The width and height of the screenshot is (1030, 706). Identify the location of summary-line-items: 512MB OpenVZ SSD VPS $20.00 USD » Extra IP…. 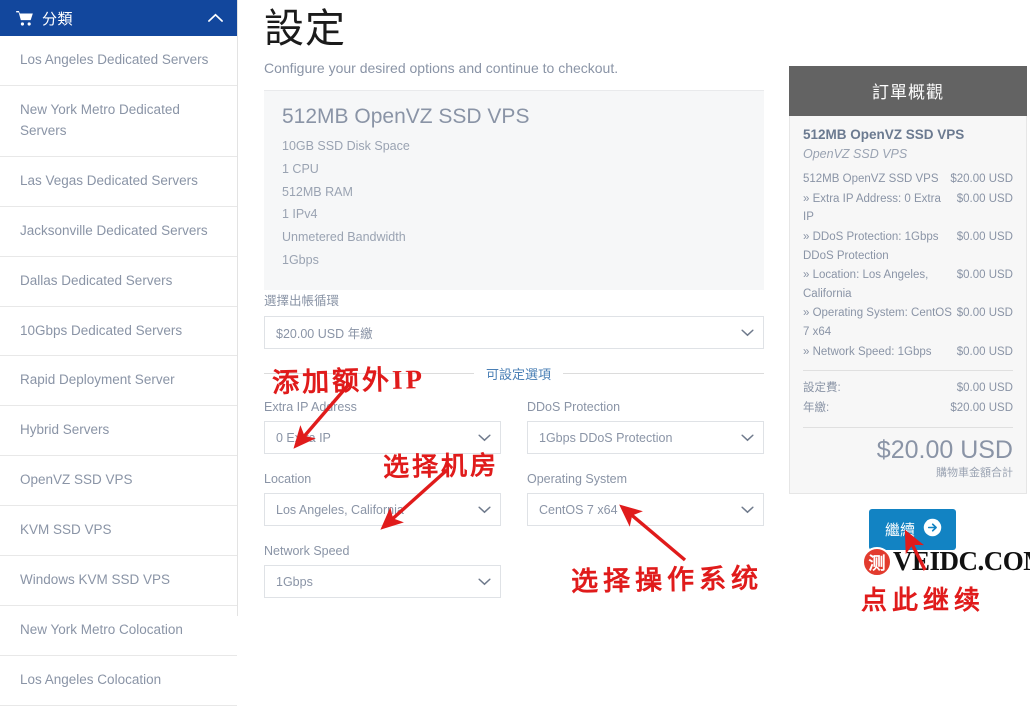
(908, 265).